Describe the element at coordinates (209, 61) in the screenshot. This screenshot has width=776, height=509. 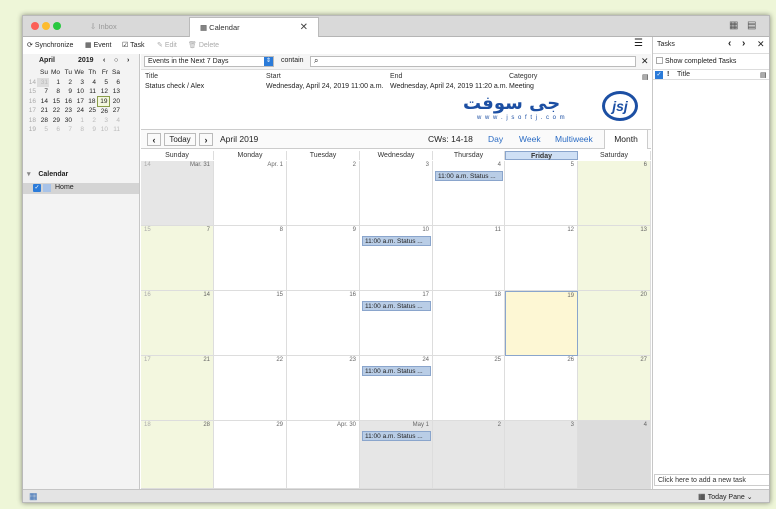
I see `filter-select: Events in the Next 7 Days ⇕` at that location.